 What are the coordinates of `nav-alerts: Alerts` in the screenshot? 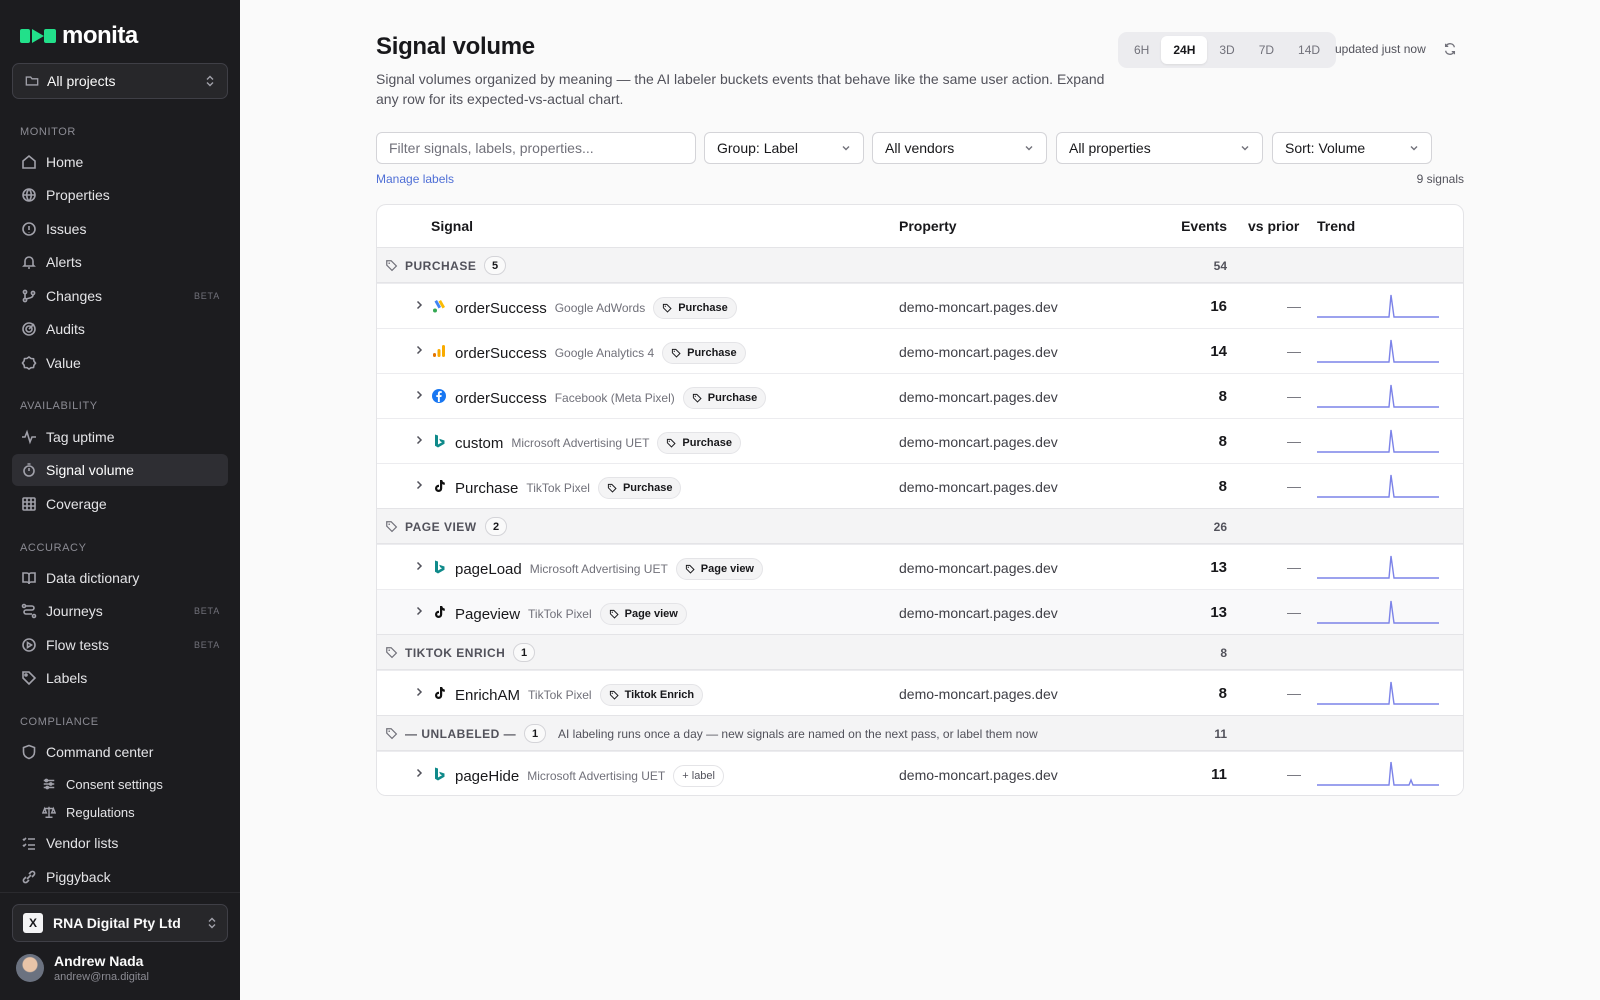 It's located at (120, 262).